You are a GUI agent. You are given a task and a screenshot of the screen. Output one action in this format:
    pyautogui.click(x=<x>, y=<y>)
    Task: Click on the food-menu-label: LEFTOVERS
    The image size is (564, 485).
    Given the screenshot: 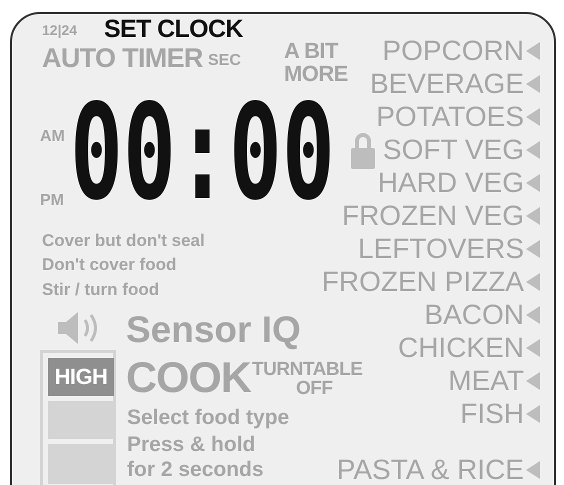 What is the action you would take?
    pyautogui.click(x=441, y=248)
    